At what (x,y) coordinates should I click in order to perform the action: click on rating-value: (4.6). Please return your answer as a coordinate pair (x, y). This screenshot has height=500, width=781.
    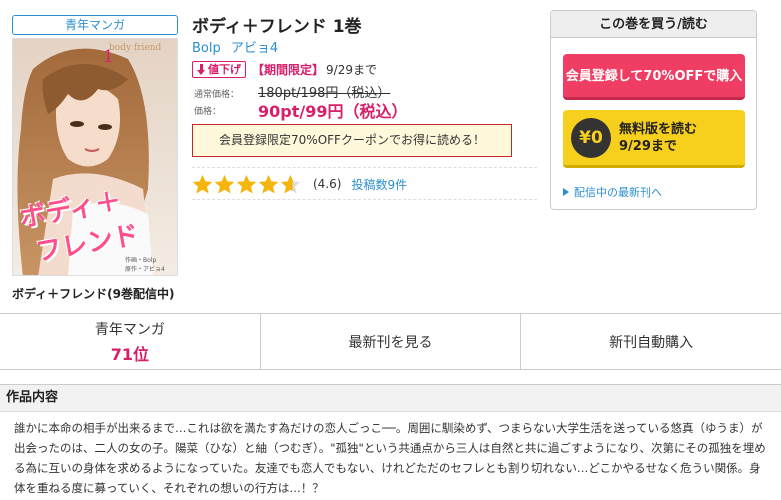
    Looking at the image, I should click on (327, 184).